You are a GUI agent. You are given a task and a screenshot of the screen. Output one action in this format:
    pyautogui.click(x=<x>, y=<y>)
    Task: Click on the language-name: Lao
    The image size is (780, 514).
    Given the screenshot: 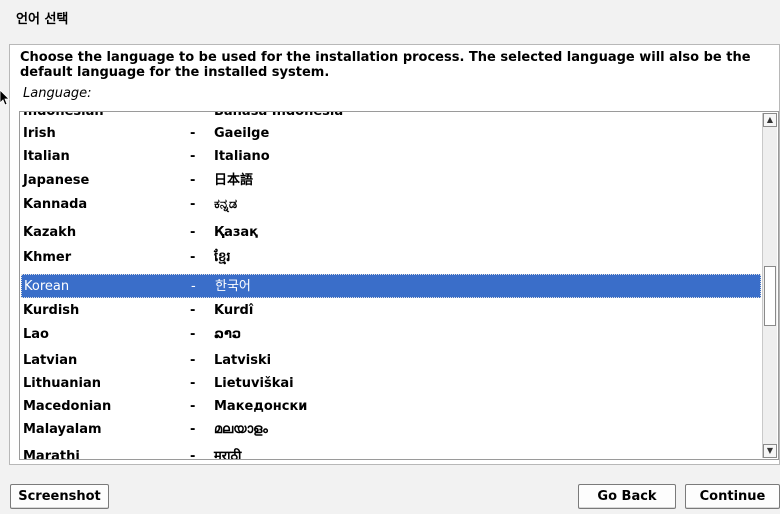 What is the action you would take?
    pyautogui.click(x=36, y=334)
    